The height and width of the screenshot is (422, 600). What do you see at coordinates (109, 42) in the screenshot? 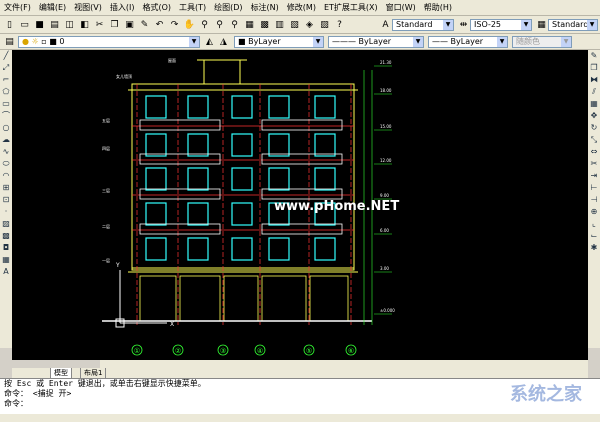
I see `layer-select: ● ☼ ▫ ■ 0 ▼` at bounding box center [109, 42].